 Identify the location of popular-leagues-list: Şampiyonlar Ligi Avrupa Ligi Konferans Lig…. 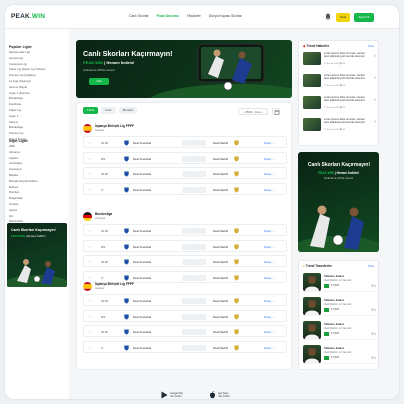
(37, 96).